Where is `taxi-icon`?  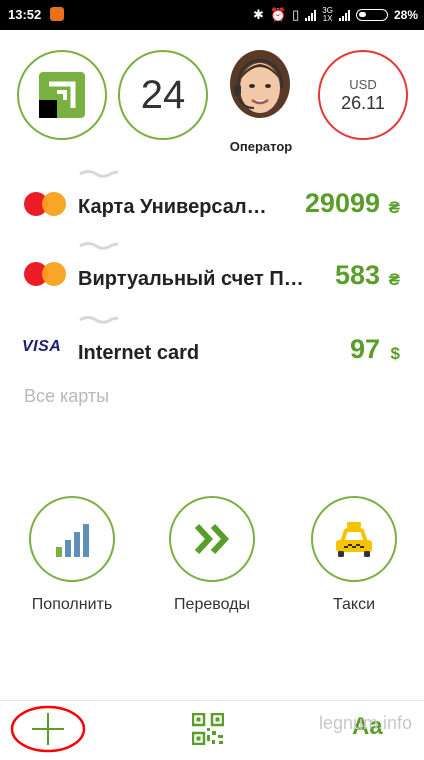
taxi-icon is located at coordinates (354, 539).